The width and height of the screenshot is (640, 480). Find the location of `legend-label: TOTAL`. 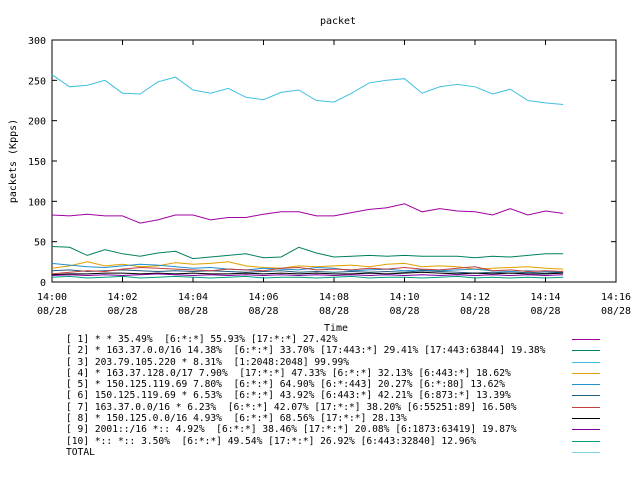

legend-label: TOTAL is located at coordinates (80, 452).